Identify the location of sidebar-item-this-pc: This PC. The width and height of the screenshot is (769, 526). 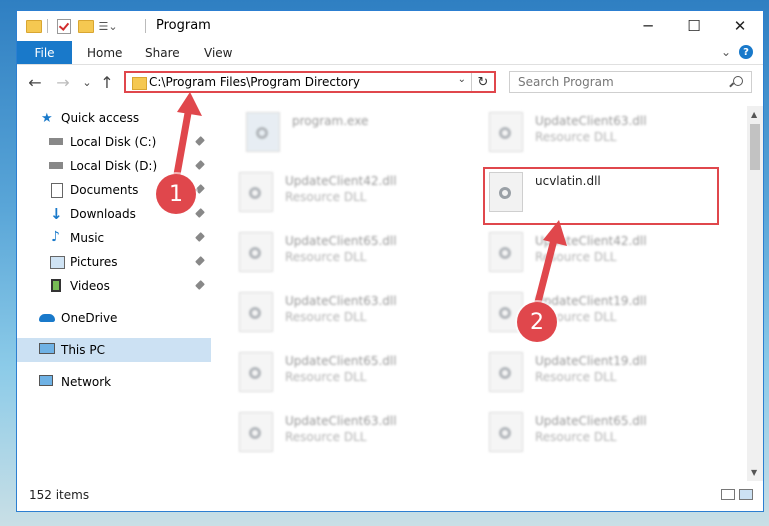
(114, 350).